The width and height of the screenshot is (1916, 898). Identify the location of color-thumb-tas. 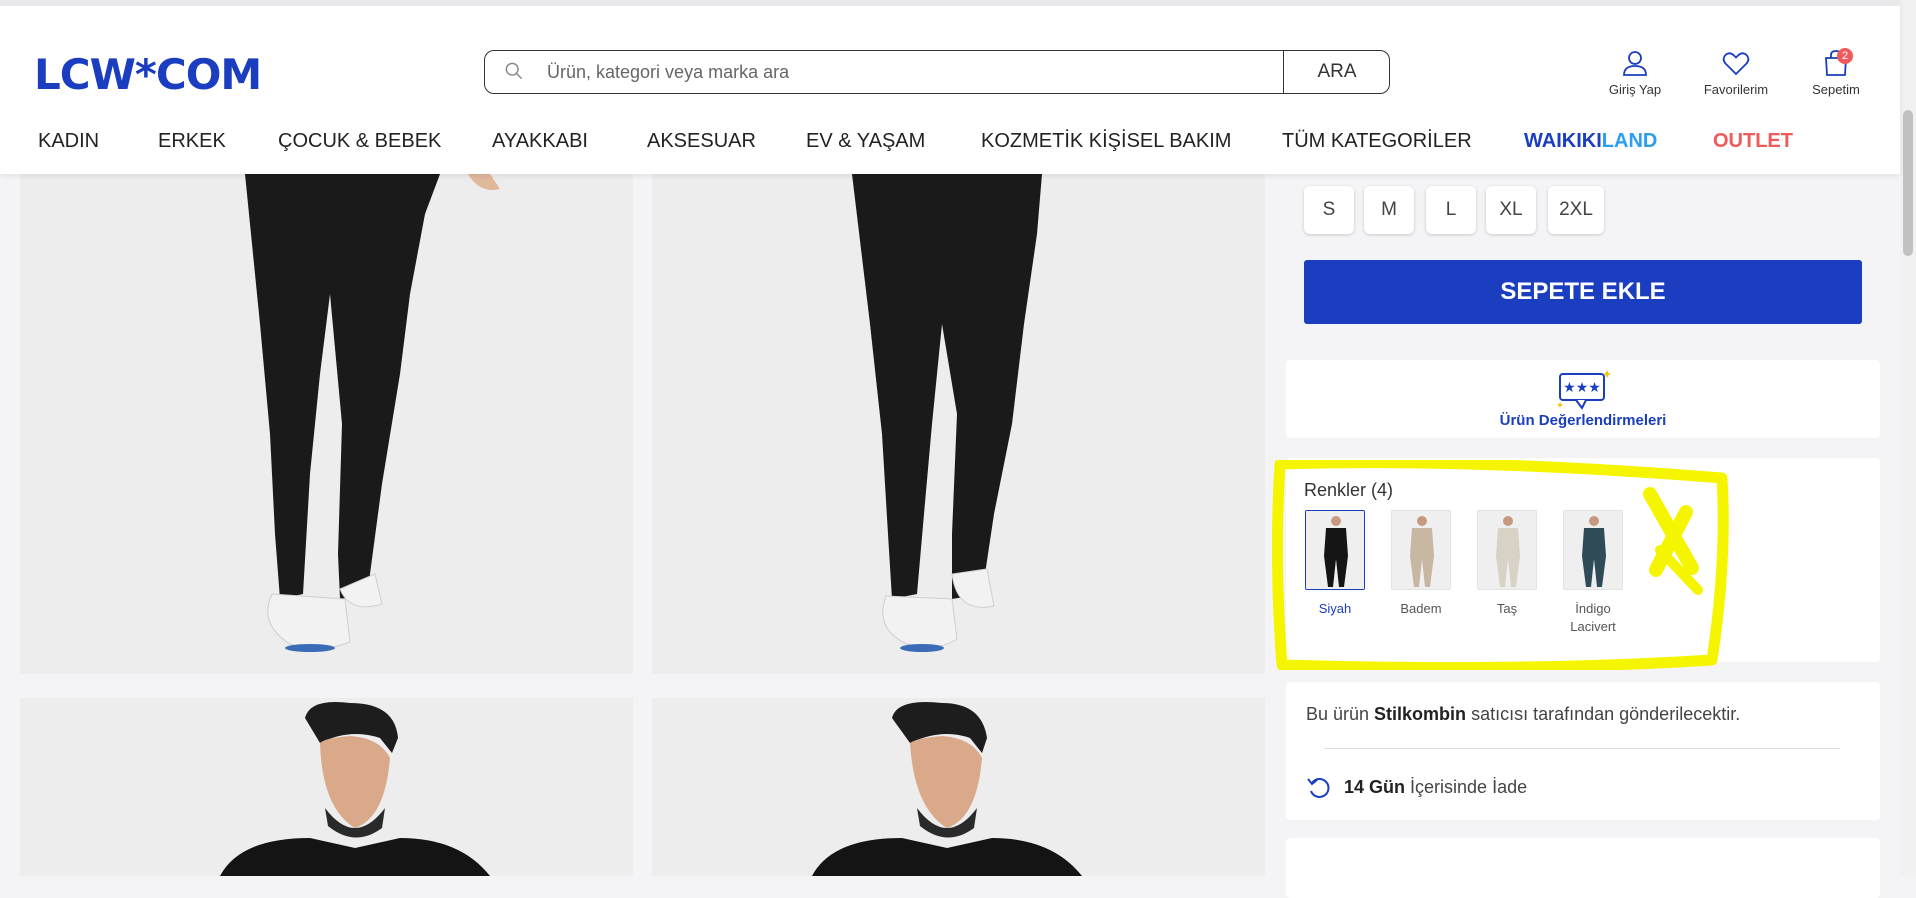
(1507, 550).